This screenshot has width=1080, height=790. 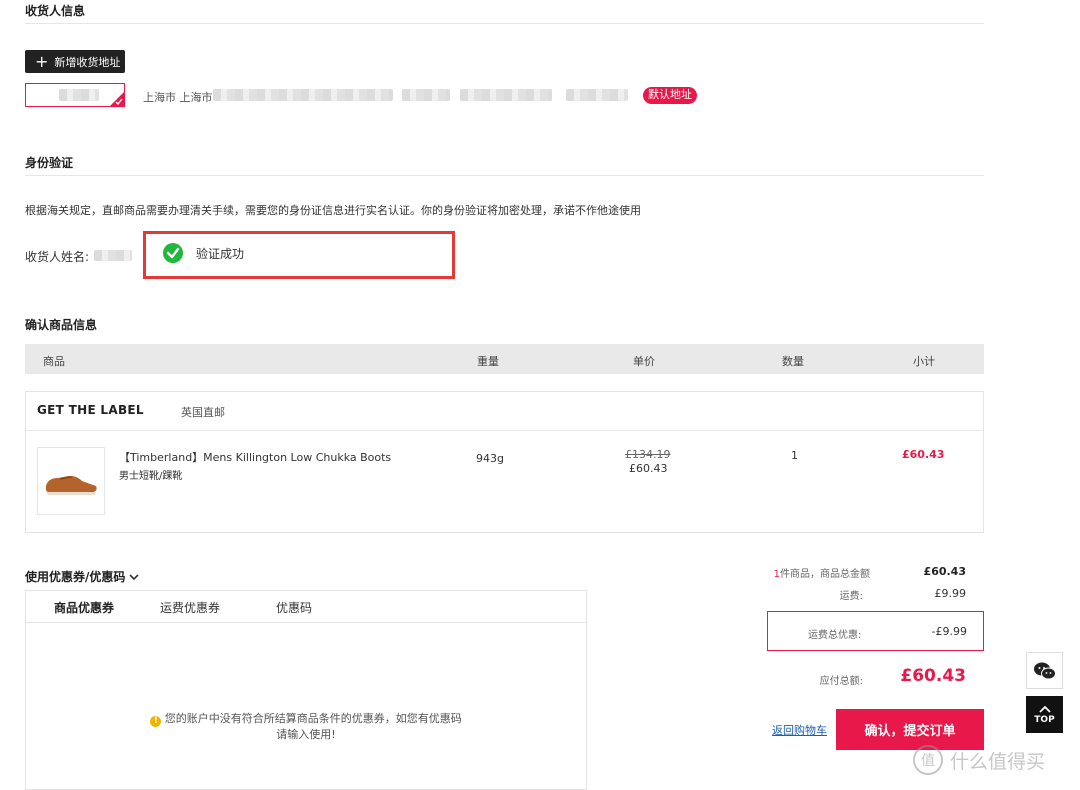 I want to click on payable-label: 应付总额:, so click(x=841, y=681).